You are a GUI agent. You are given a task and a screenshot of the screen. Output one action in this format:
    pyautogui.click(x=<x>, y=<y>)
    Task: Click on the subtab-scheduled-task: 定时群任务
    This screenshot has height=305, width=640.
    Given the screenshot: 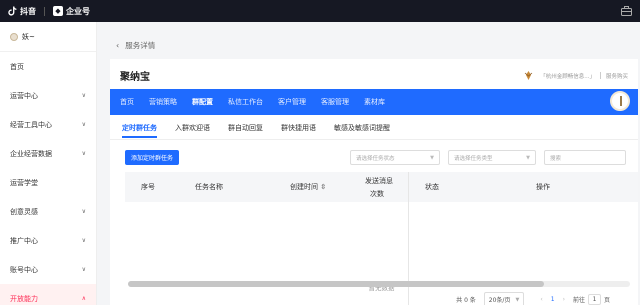 What is the action you would take?
    pyautogui.click(x=139, y=130)
    